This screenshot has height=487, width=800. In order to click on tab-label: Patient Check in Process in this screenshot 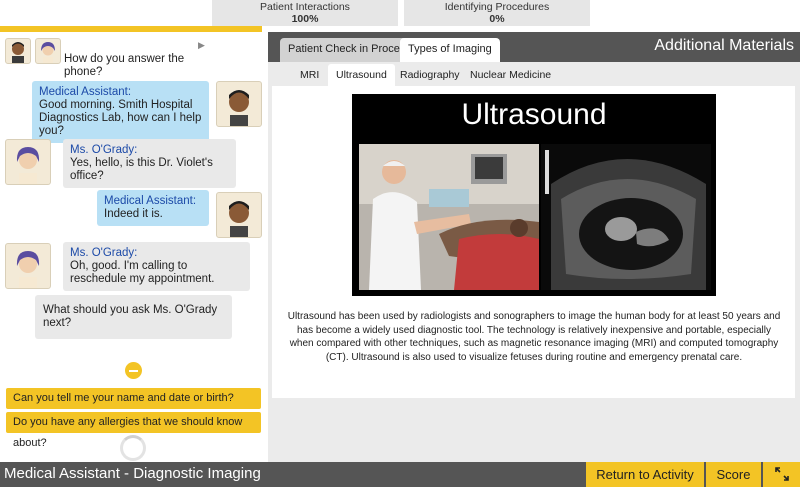, I will do `click(349, 49)`.